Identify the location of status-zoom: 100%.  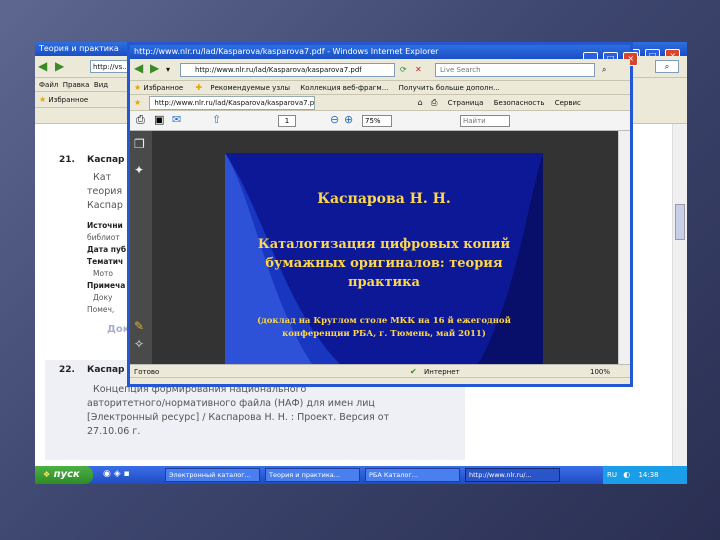
(600, 371).